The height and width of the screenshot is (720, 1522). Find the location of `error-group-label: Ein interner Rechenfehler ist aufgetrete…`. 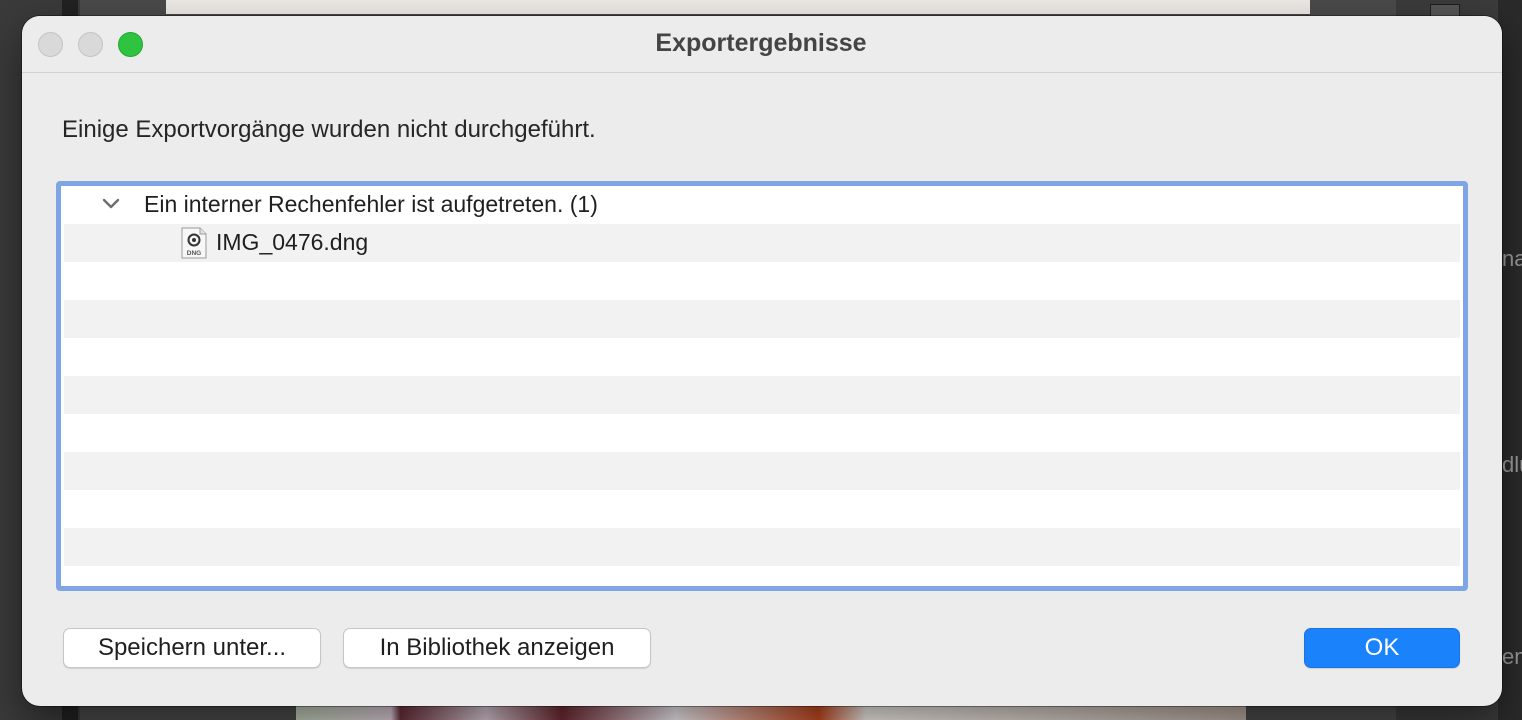

error-group-label: Ein interner Rechenfehler ist aufgetrete… is located at coordinates (371, 204).